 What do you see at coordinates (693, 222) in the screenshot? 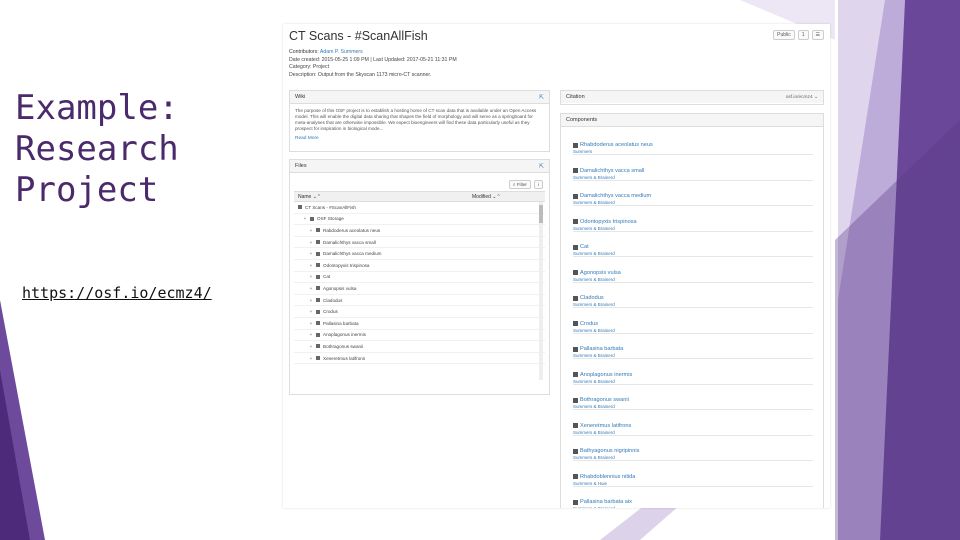
I see `component-name: Odontopyxis trispinosa` at bounding box center [693, 222].